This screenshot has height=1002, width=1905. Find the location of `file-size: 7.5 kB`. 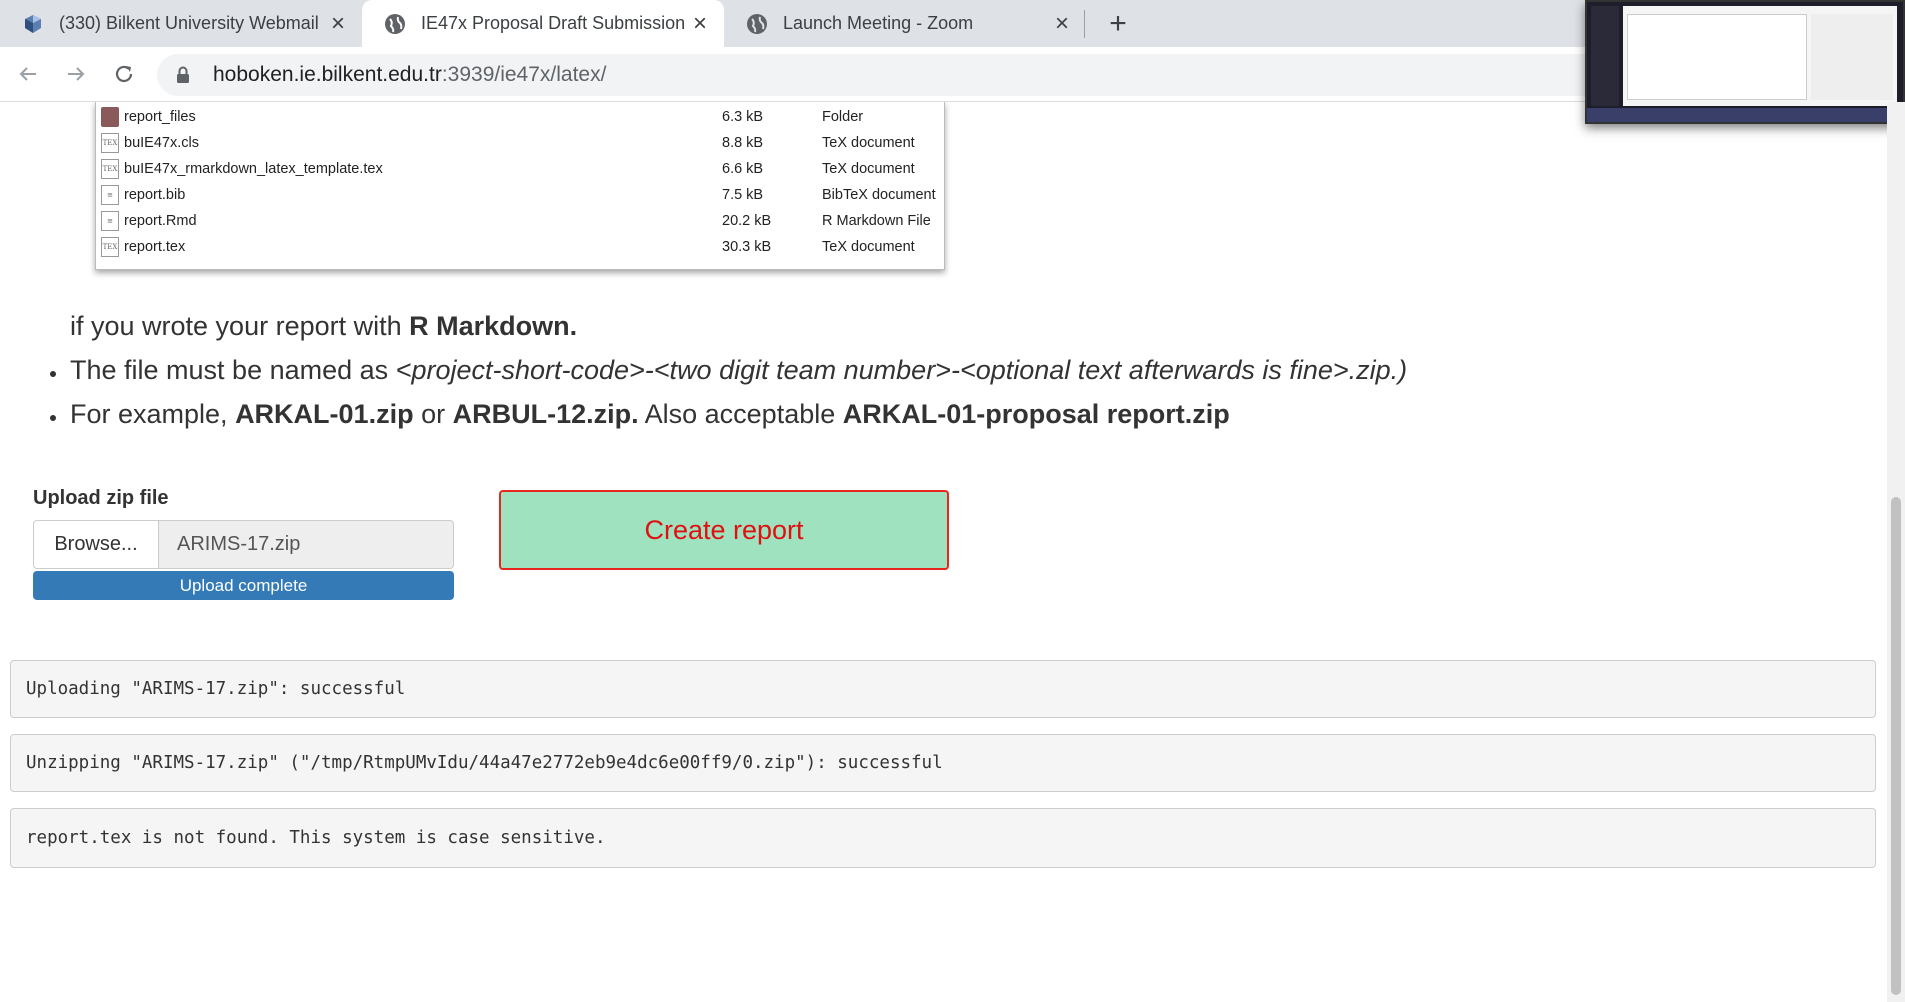

file-size: 7.5 kB is located at coordinates (743, 195).